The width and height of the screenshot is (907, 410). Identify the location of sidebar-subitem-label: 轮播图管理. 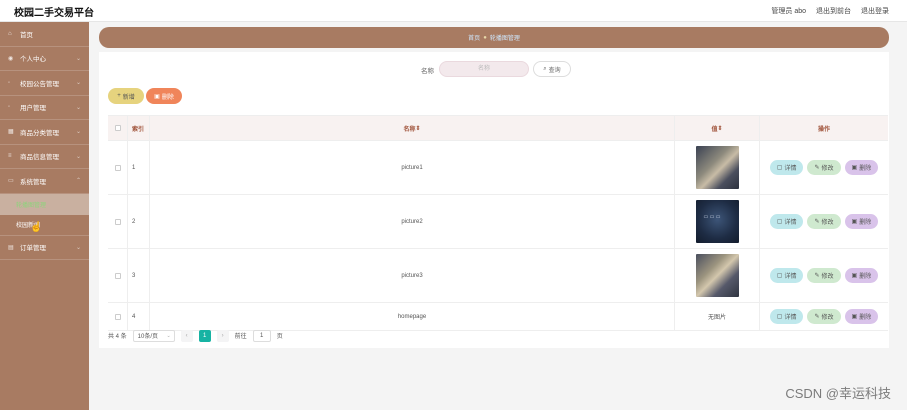
(31, 205).